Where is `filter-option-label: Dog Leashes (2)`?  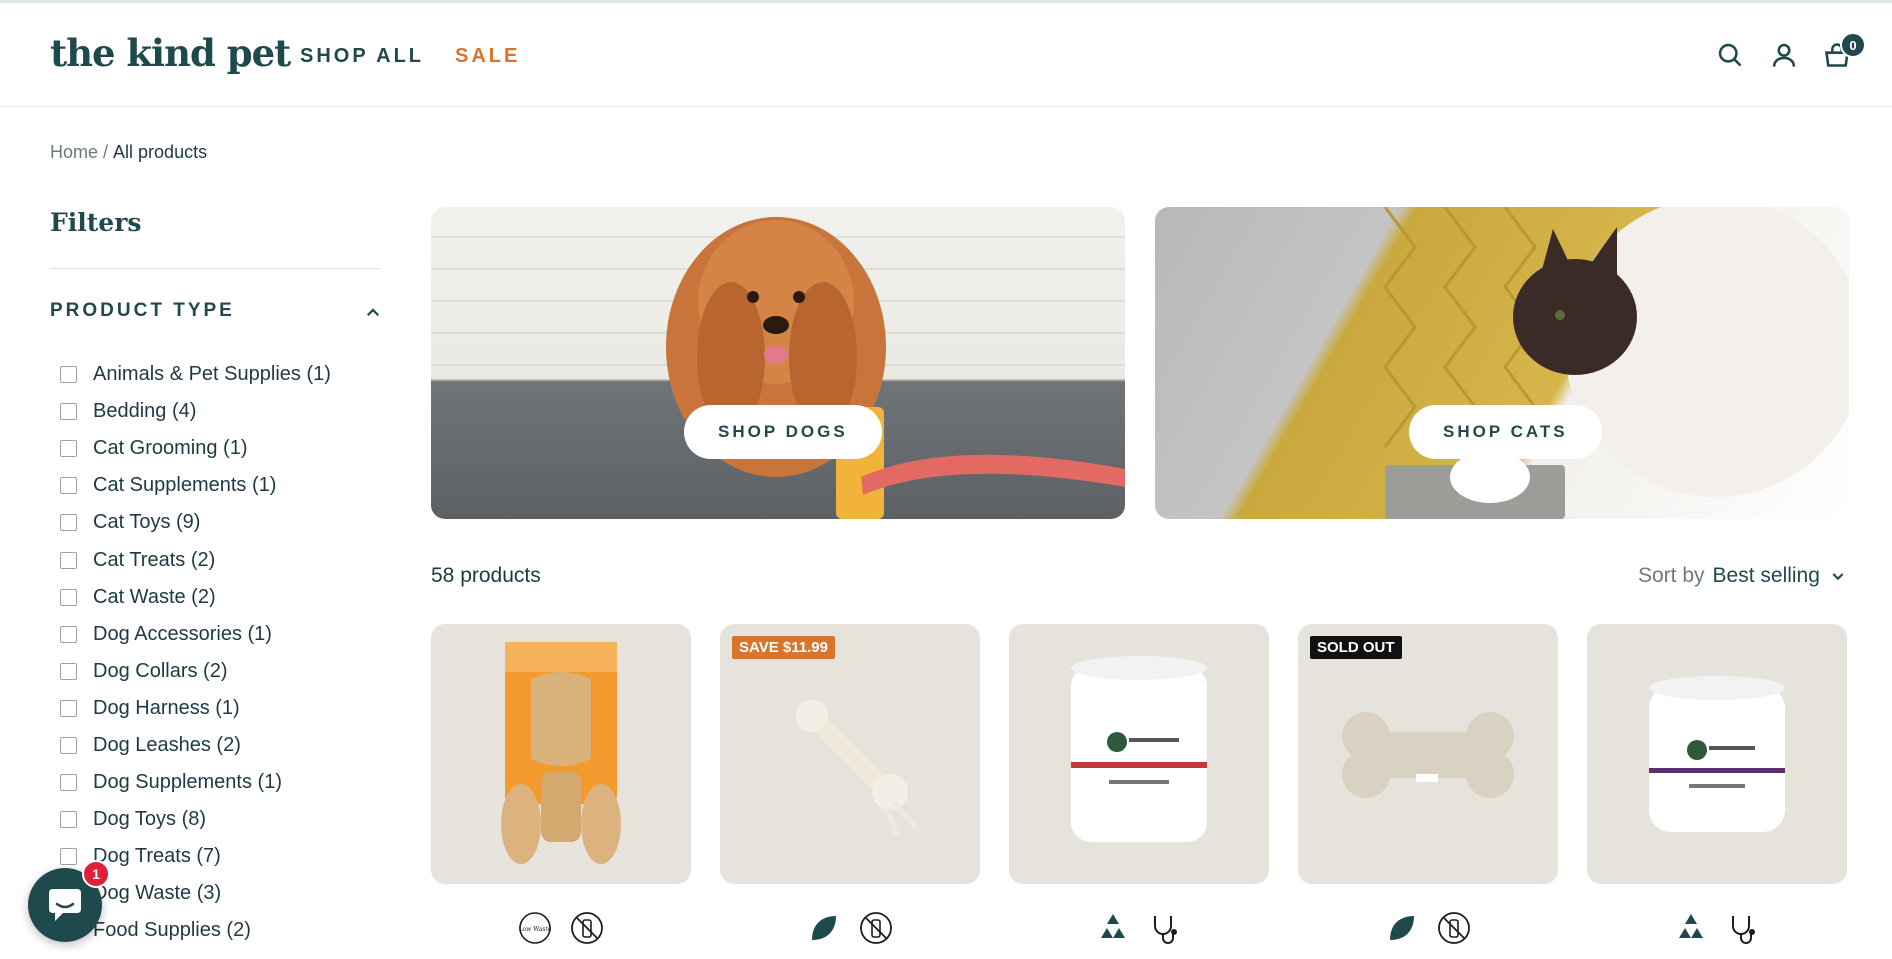
filter-option-label: Dog Leashes (2) is located at coordinates (167, 744).